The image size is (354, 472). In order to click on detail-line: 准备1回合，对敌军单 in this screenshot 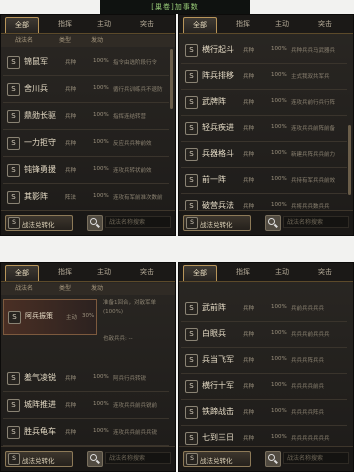, I will do `click(129, 303)`.